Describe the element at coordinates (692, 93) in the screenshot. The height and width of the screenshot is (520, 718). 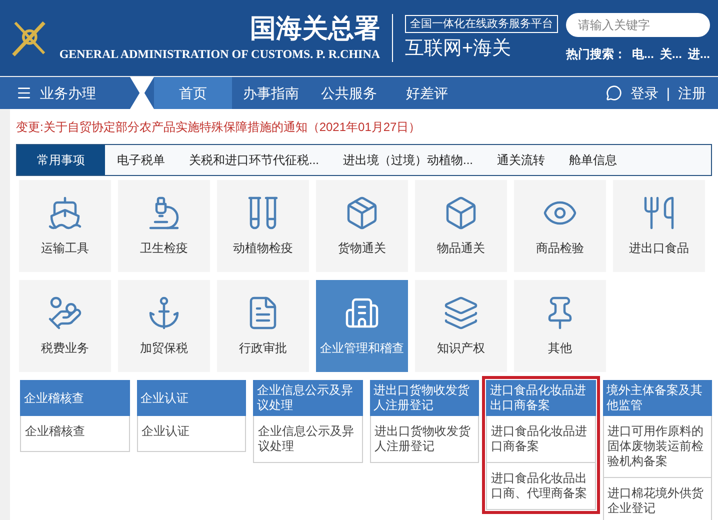
I see `register-link: 注册` at that location.